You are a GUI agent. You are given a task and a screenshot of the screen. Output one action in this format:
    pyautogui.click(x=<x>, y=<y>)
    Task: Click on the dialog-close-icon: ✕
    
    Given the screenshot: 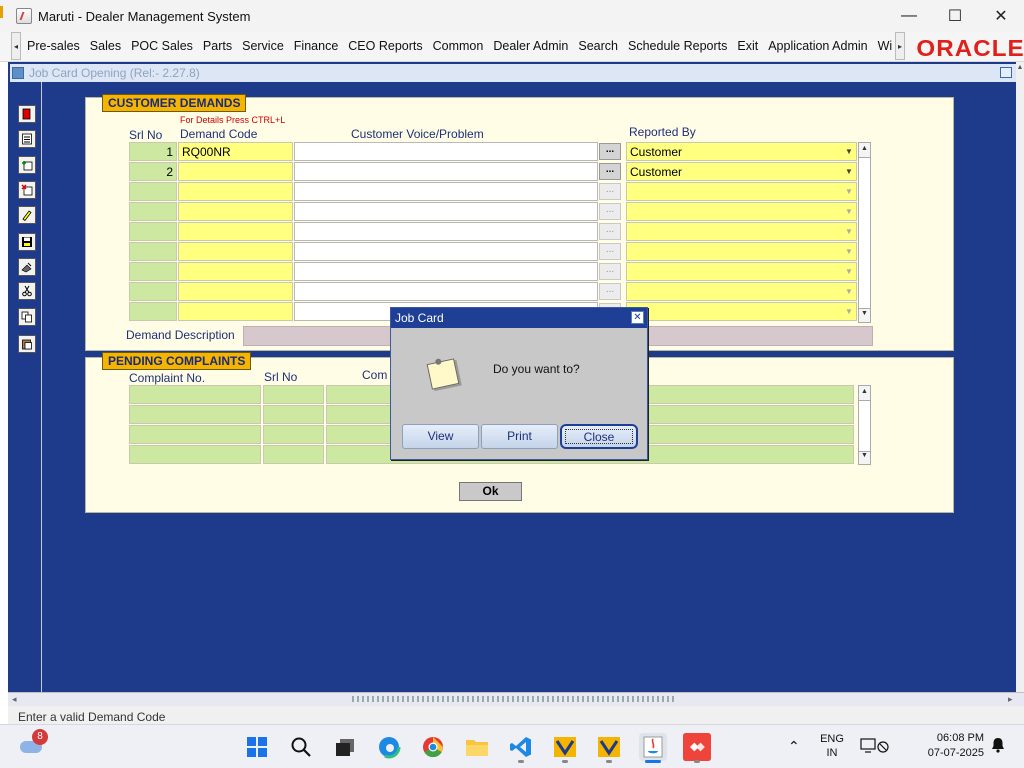 What is the action you would take?
    pyautogui.click(x=637, y=317)
    